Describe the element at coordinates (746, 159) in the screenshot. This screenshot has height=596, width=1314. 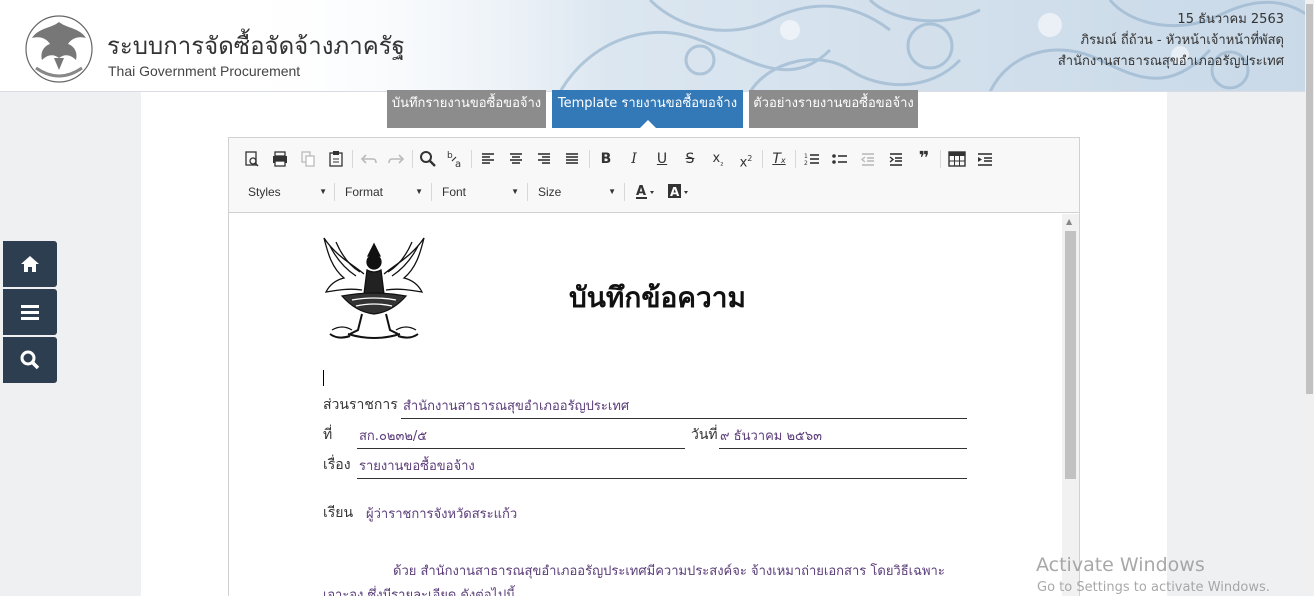
I see `superscript-icon: x2` at that location.